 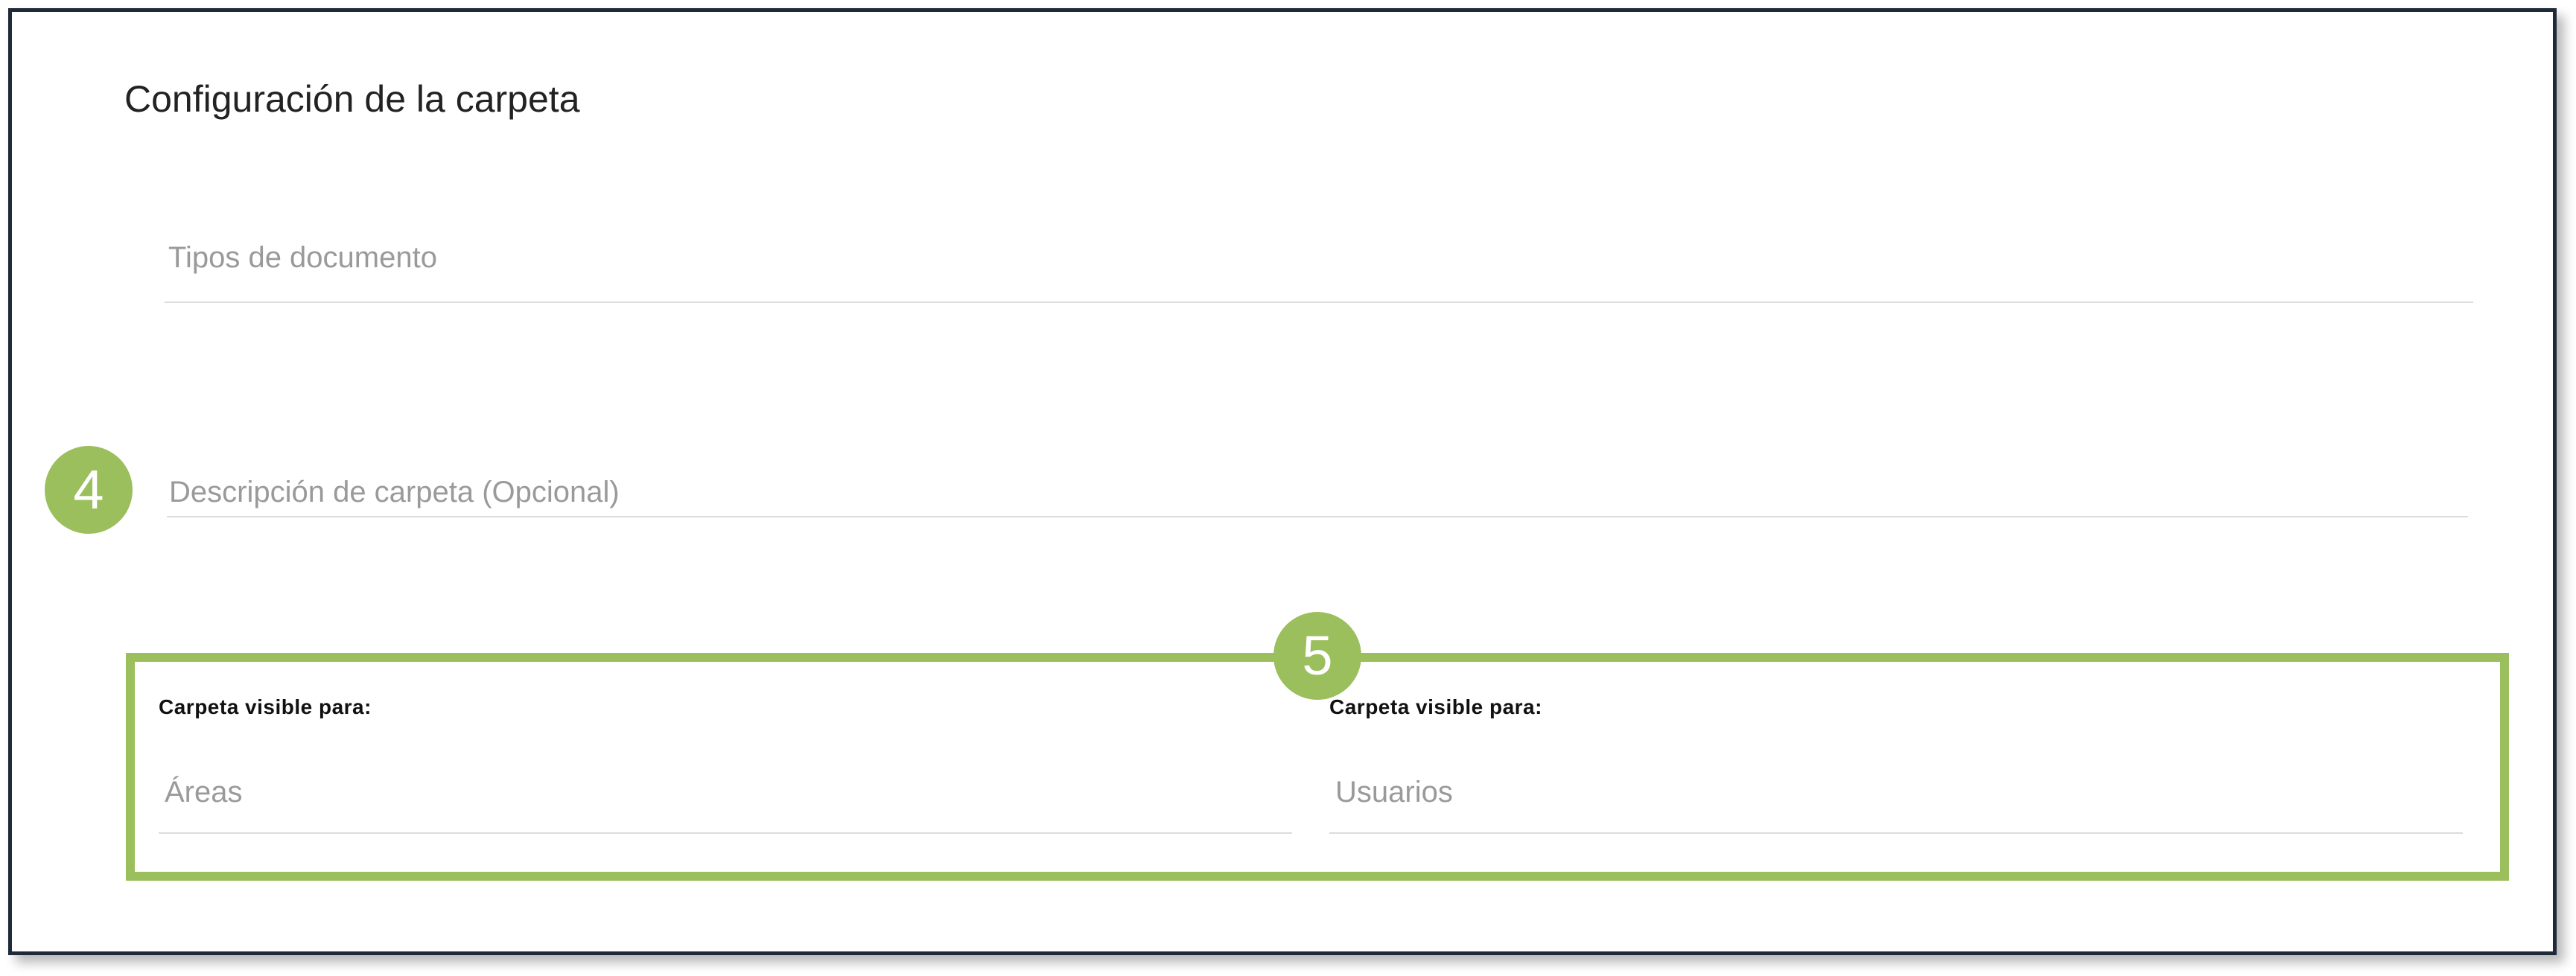 I want to click on users-visibility-label: Carpeta visible para:, so click(x=1435, y=706).